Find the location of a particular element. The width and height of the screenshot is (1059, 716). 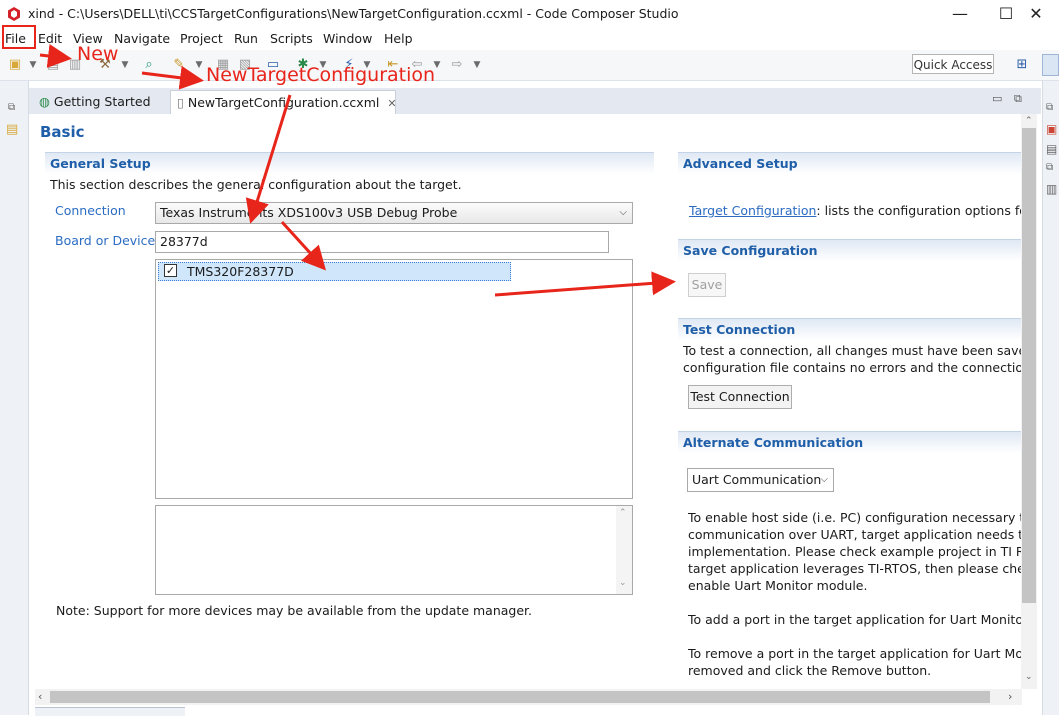

tab-close-icon: ✕ is located at coordinates (391, 103).